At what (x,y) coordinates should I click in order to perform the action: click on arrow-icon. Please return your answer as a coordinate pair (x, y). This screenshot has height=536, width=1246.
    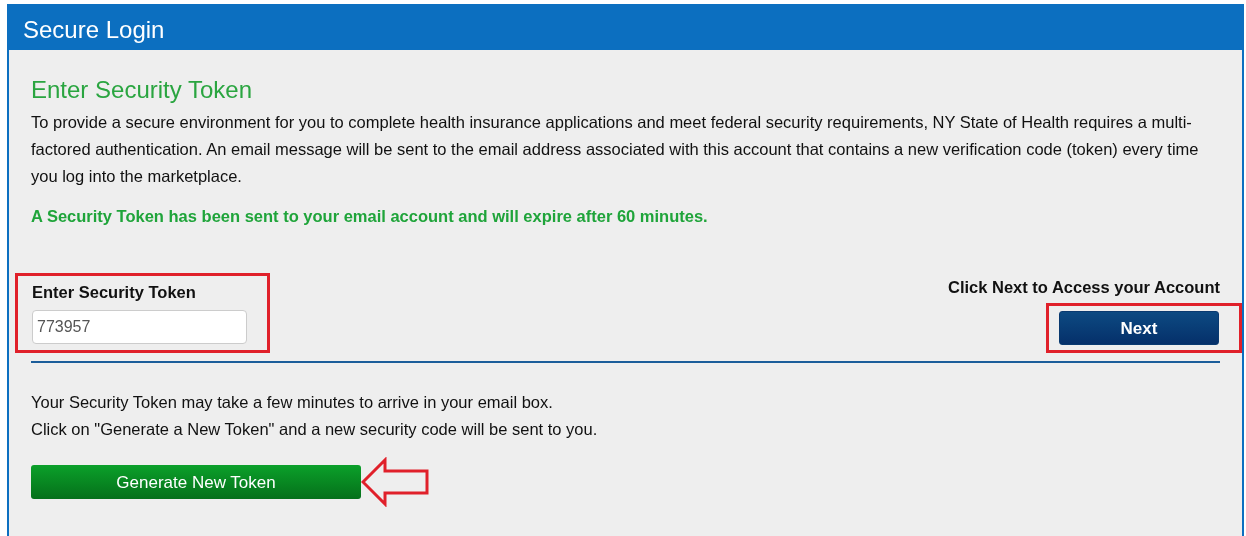
    Looking at the image, I should click on (395, 482).